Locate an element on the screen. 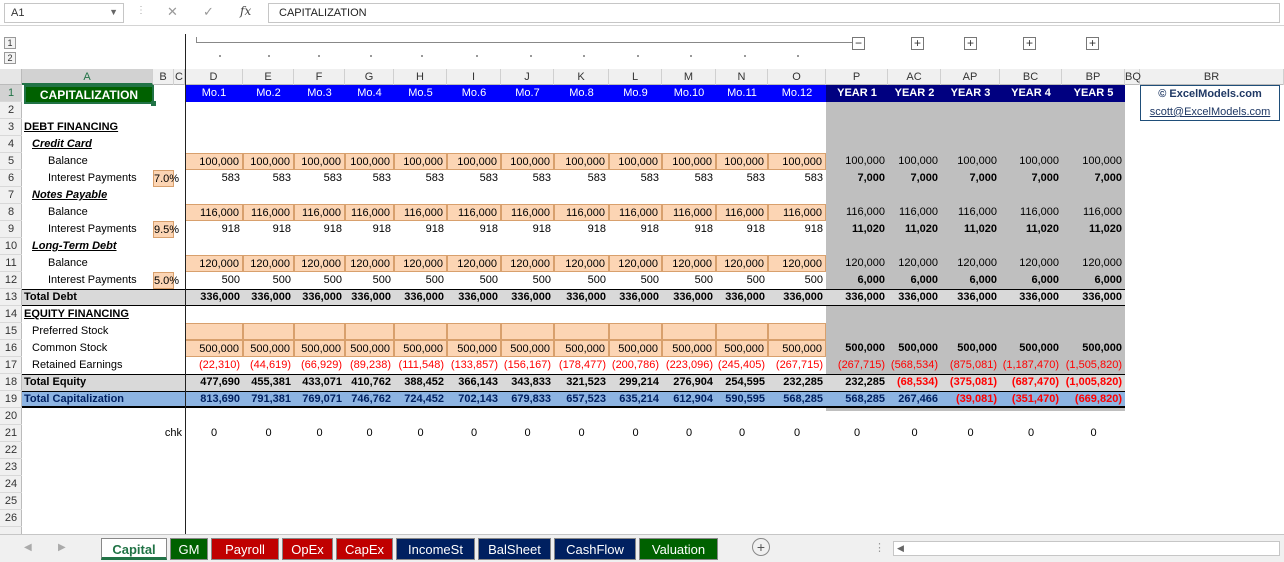 This screenshot has height=562, width=1284. section-label-equity: EQUITY FINANCING is located at coordinates (112, 314).